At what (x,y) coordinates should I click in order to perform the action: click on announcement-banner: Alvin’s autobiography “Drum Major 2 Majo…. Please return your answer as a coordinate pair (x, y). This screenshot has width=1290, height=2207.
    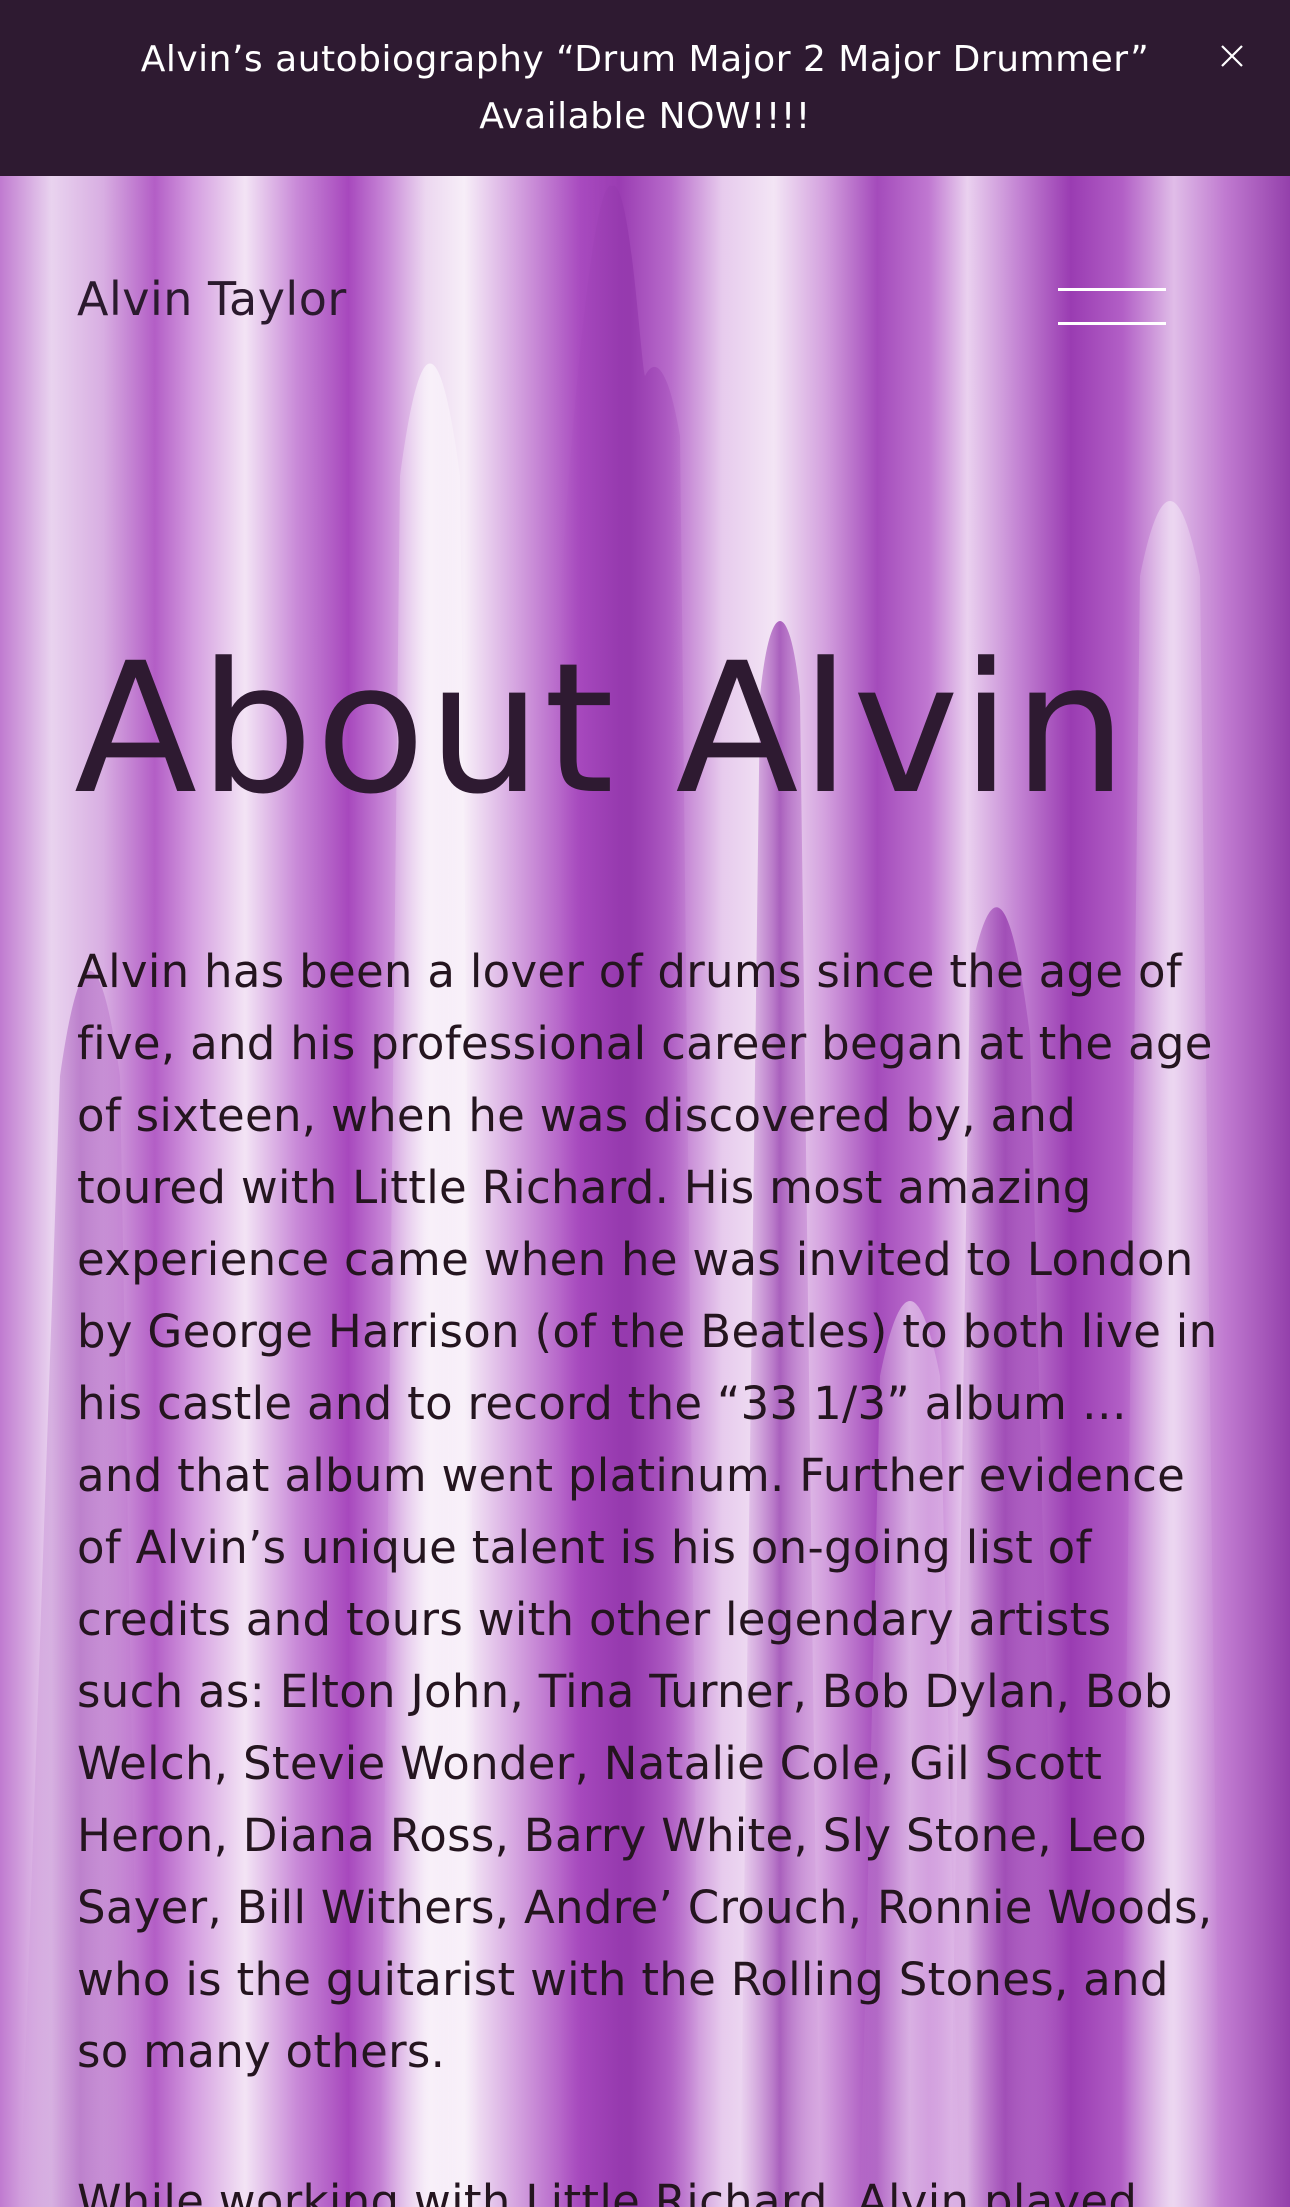
    Looking at the image, I should click on (645, 88).